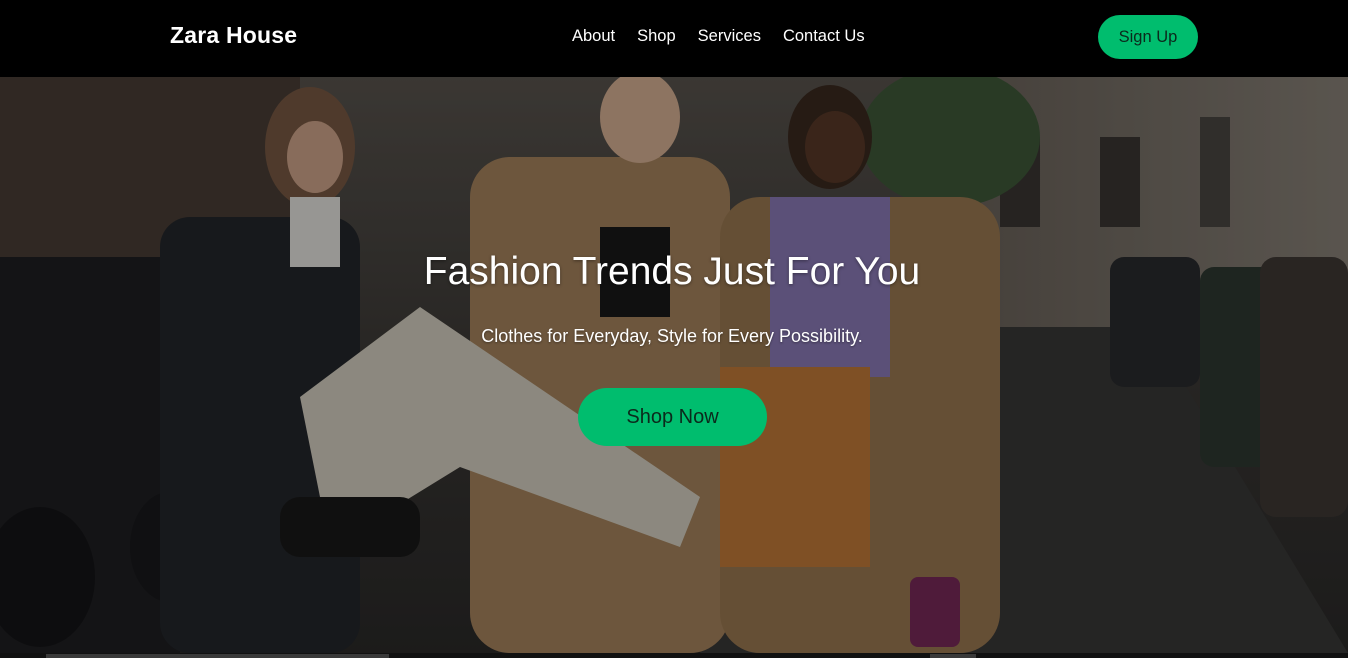 The height and width of the screenshot is (658, 1348). I want to click on nav-link-contact: Contact Us, so click(824, 36).